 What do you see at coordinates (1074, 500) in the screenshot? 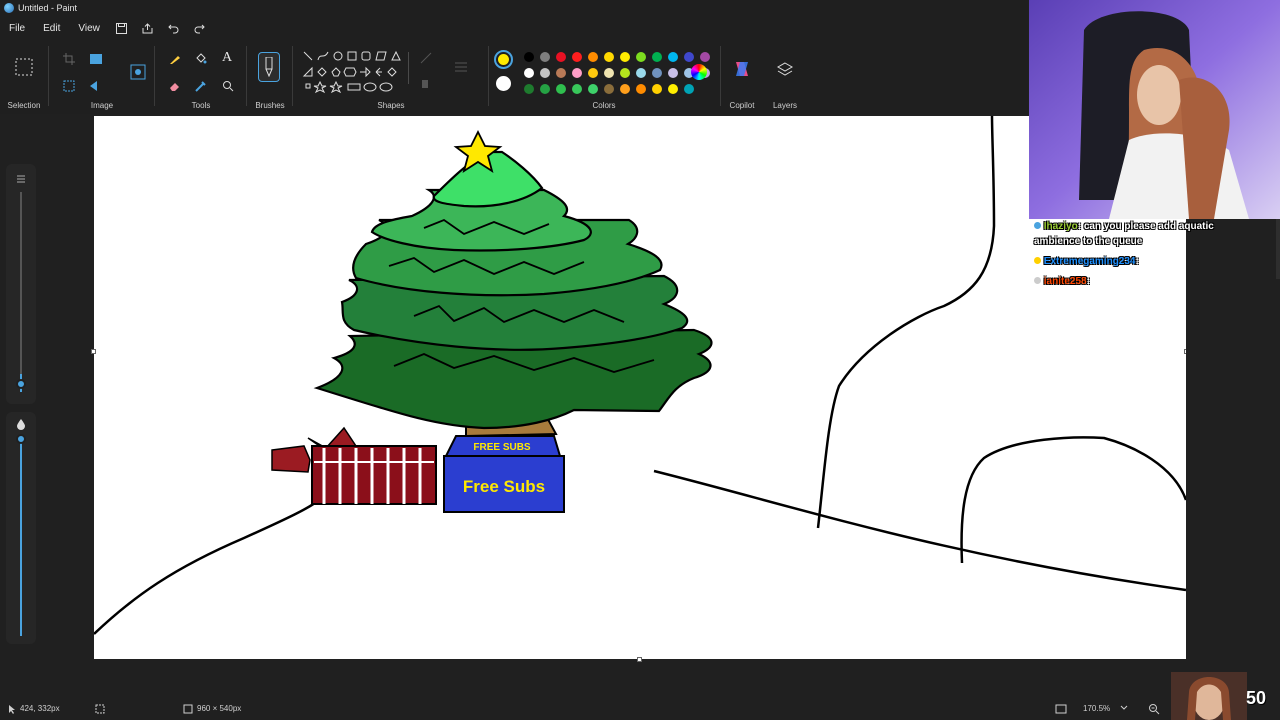
I see `igloo-outline` at bounding box center [1074, 500].